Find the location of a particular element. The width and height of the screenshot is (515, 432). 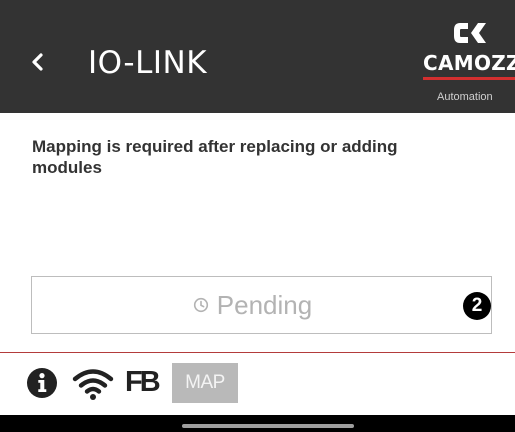

status-content: Pending is located at coordinates (261, 305).